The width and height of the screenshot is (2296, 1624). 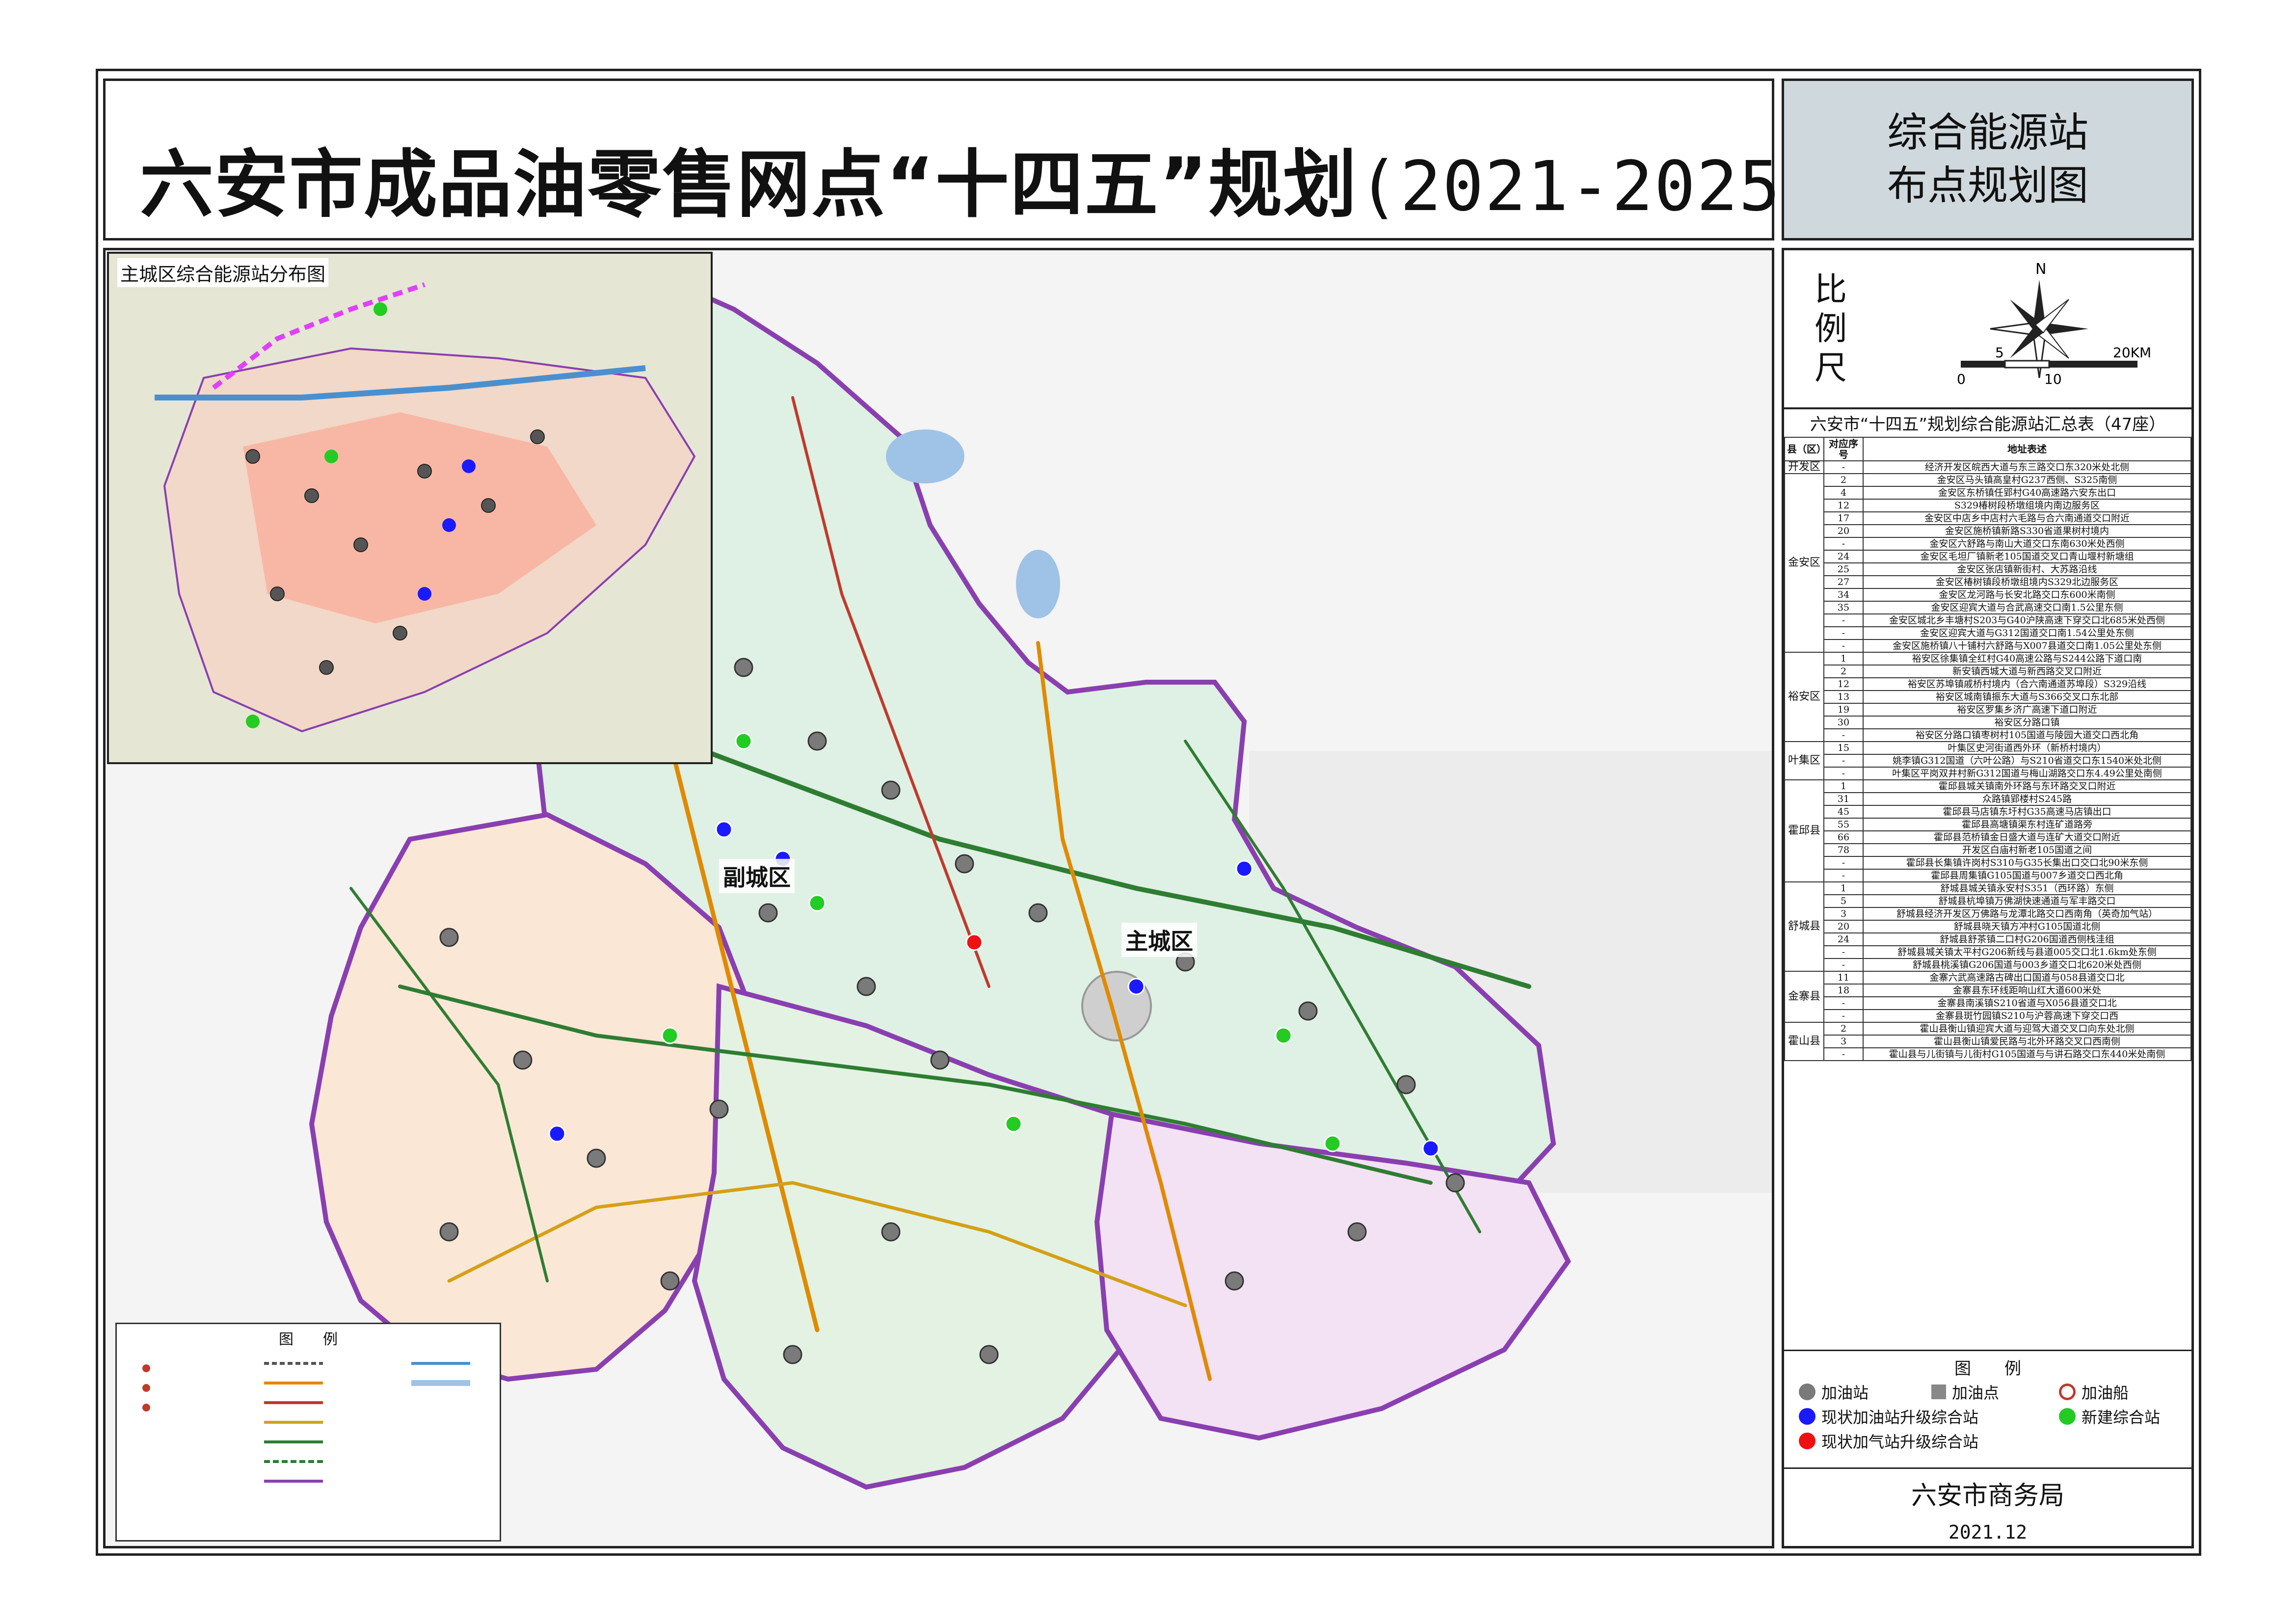 I want to click on table-row: 24 金安区毛坦厂镇新老105国道交叉口青山堰村新塘组, so click(x=1988, y=556).